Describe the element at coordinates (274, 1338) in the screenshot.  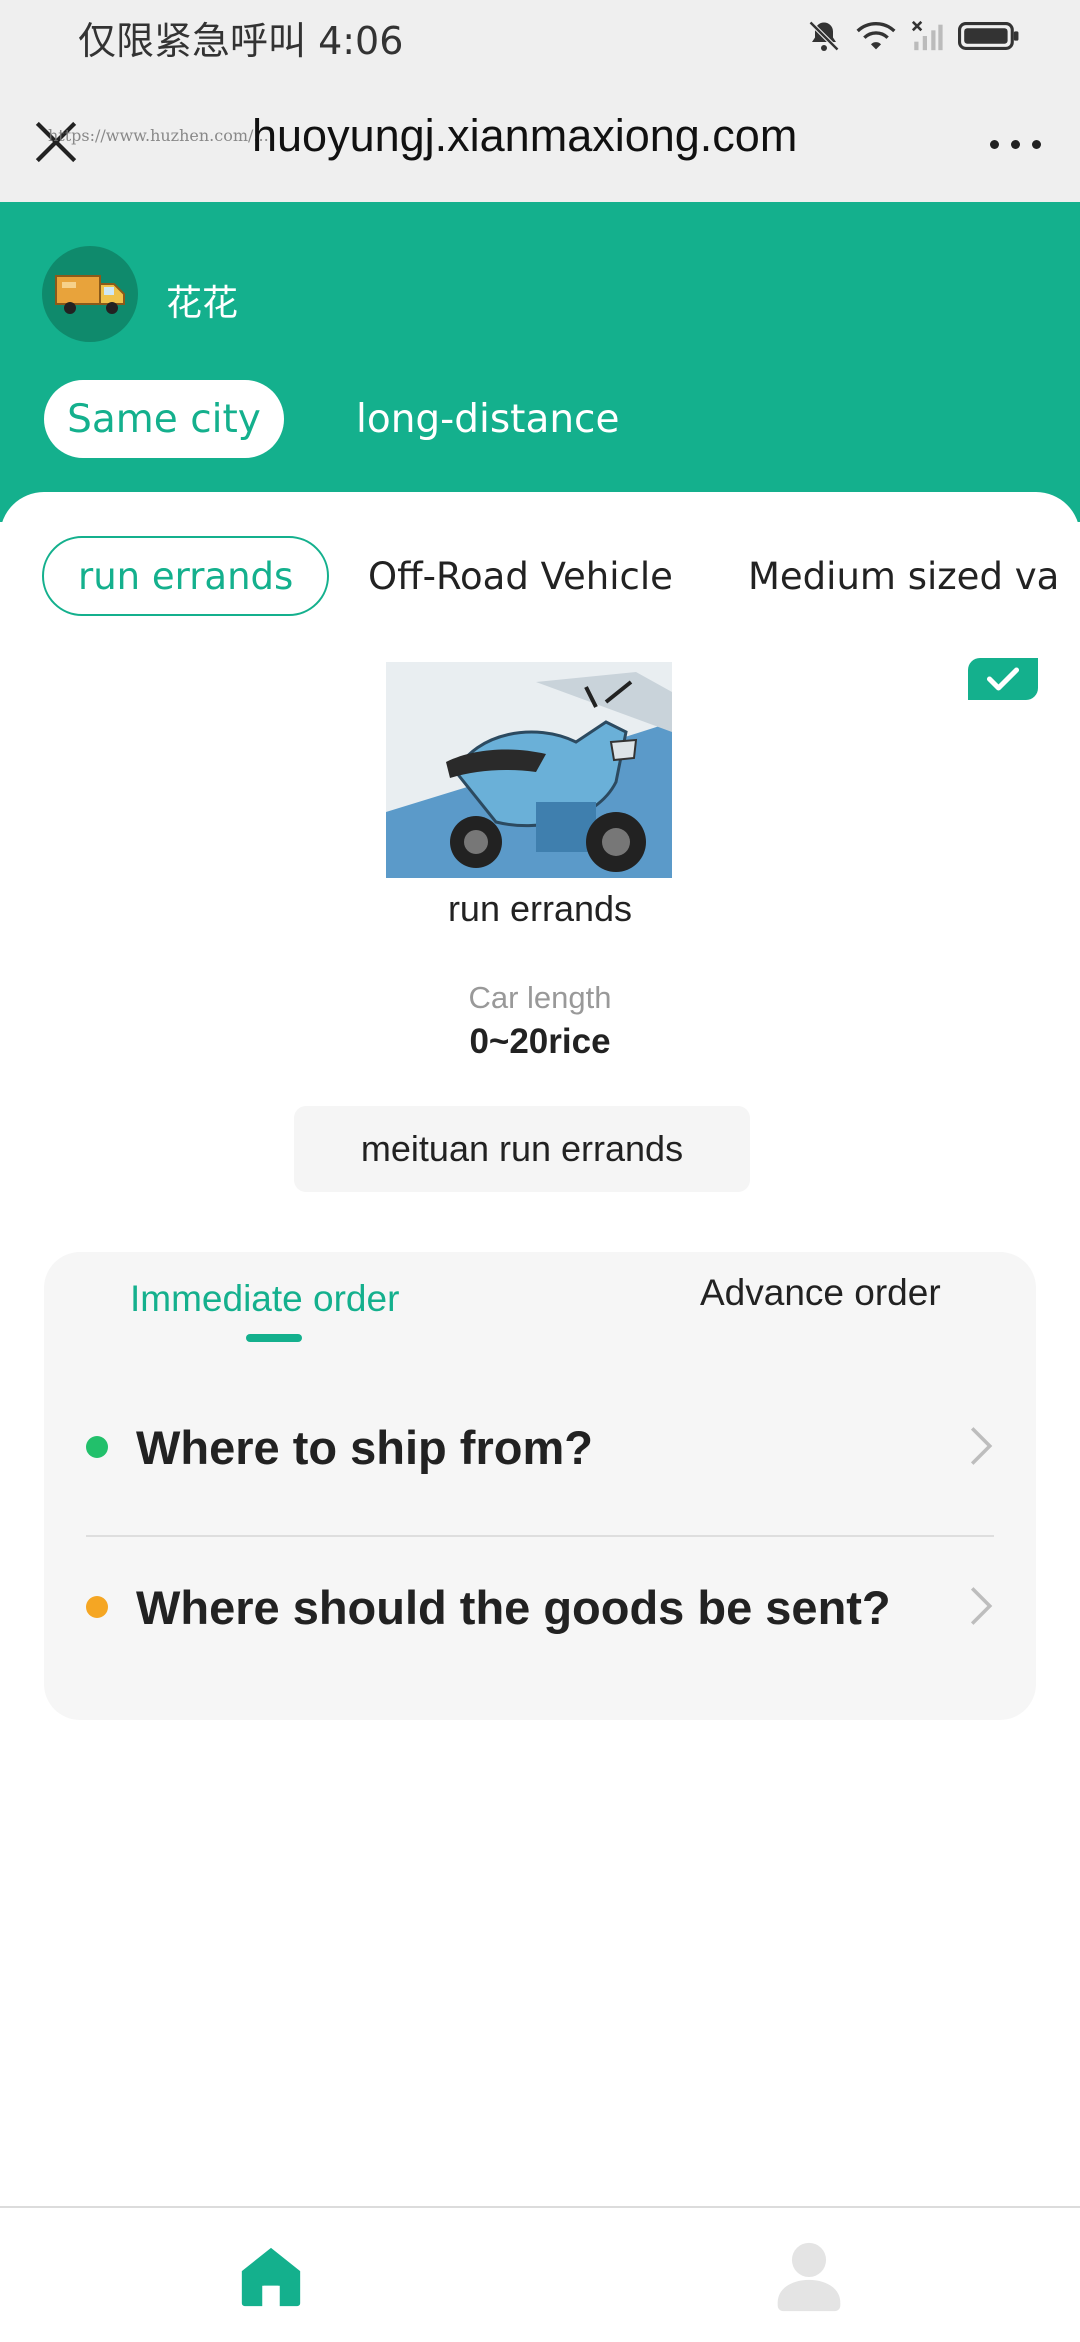
I see `active-tab-indicator` at that location.